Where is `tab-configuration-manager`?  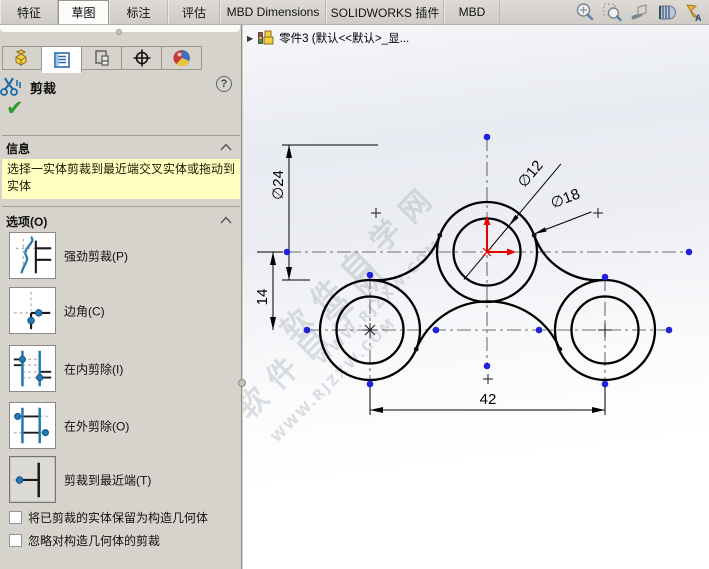 tab-configuration-manager is located at coordinates (102, 58).